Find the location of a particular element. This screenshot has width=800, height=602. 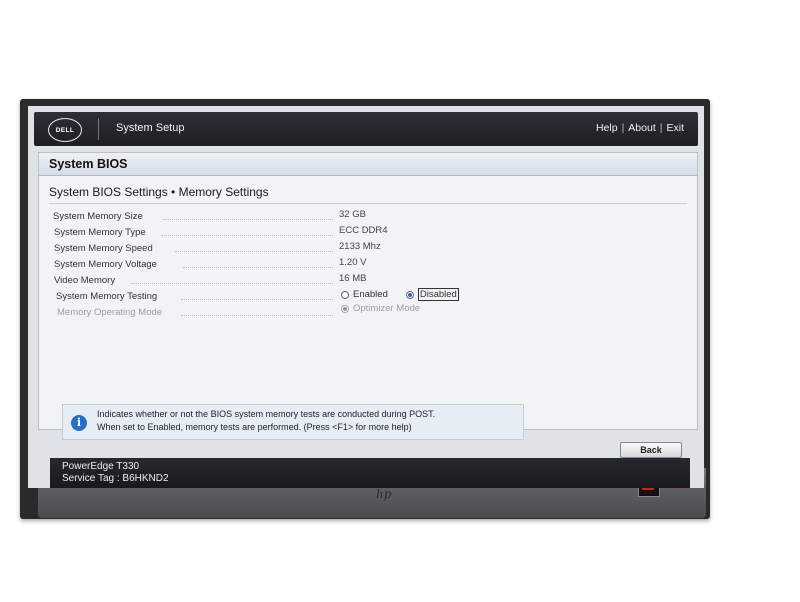

dell-logo-icon: DELL is located at coordinates (65, 130).